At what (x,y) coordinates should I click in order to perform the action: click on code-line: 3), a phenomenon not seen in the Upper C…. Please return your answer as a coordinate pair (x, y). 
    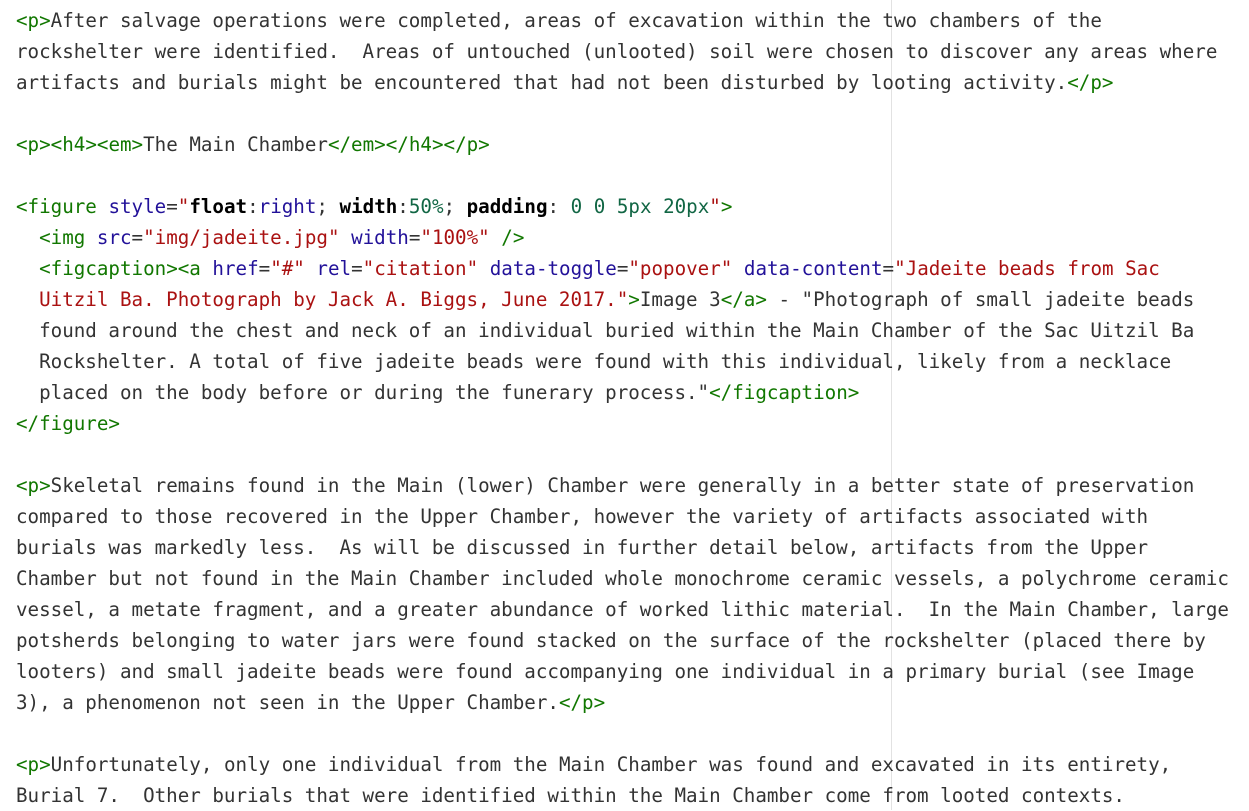
    Looking at the image, I should click on (310, 702).